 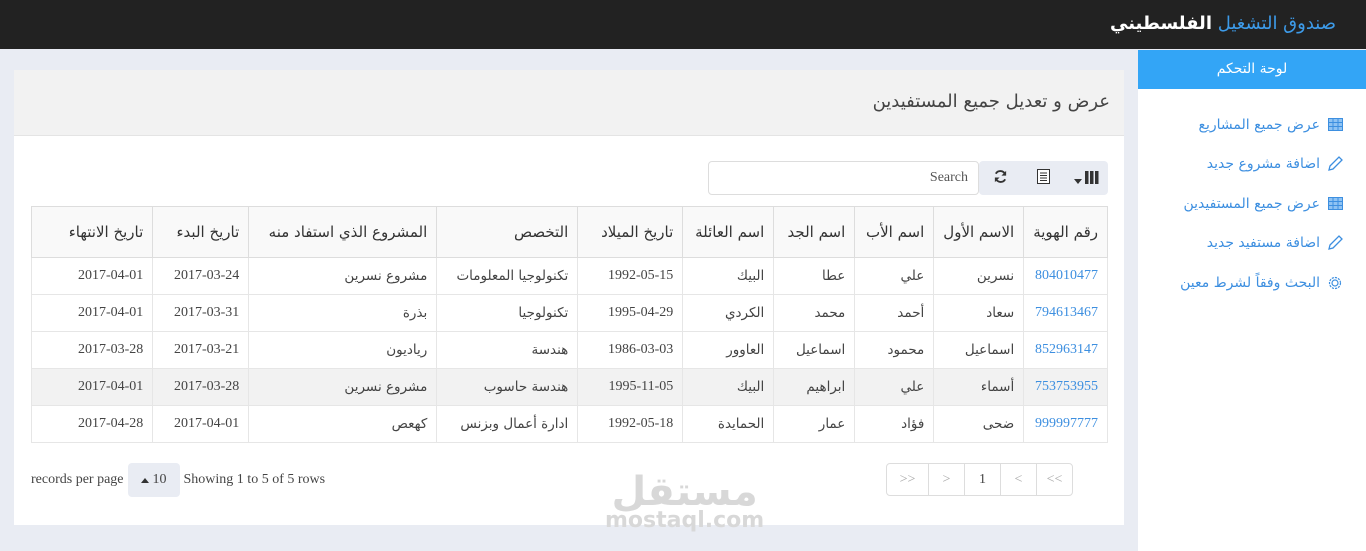 I want to click on page-current-button: 1, so click(x=982, y=479).